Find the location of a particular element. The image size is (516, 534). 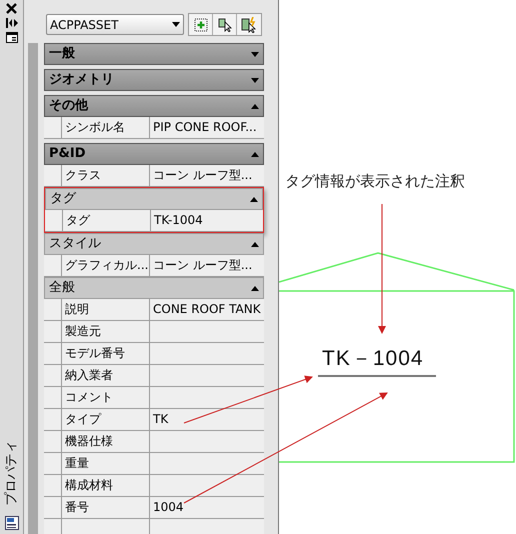

property-label: 説明 is located at coordinates (106, 309).